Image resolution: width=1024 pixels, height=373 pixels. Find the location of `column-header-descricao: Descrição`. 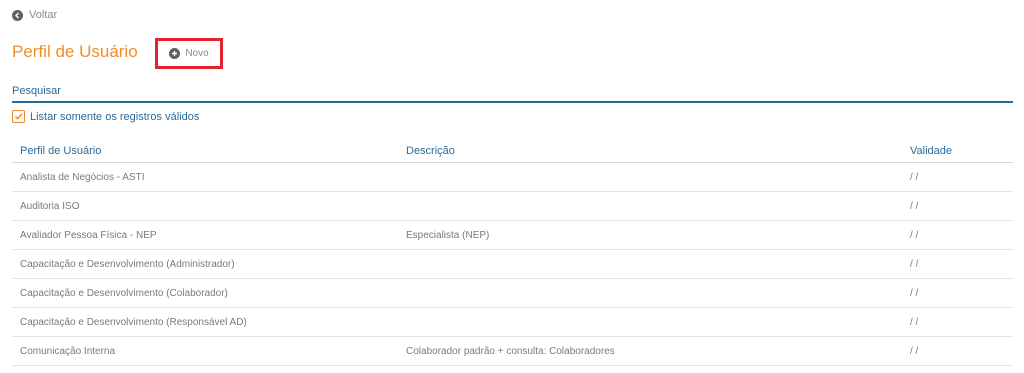

column-header-descricao: Descrição is located at coordinates (650, 151).